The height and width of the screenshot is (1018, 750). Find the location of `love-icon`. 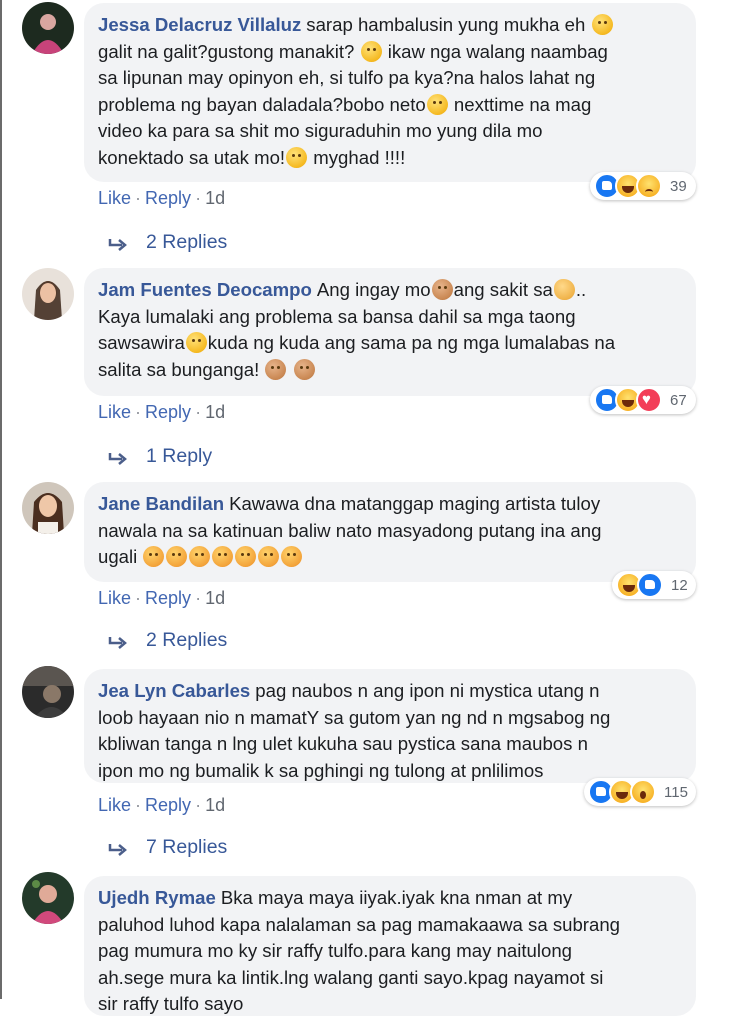

love-icon is located at coordinates (649, 400).